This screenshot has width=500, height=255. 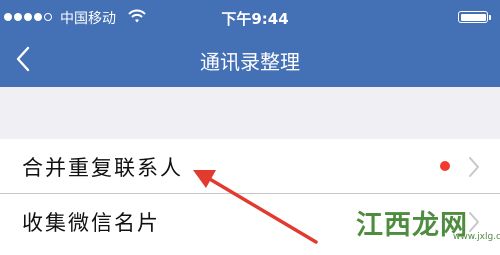 I want to click on battery-icon, so click(x=474, y=17).